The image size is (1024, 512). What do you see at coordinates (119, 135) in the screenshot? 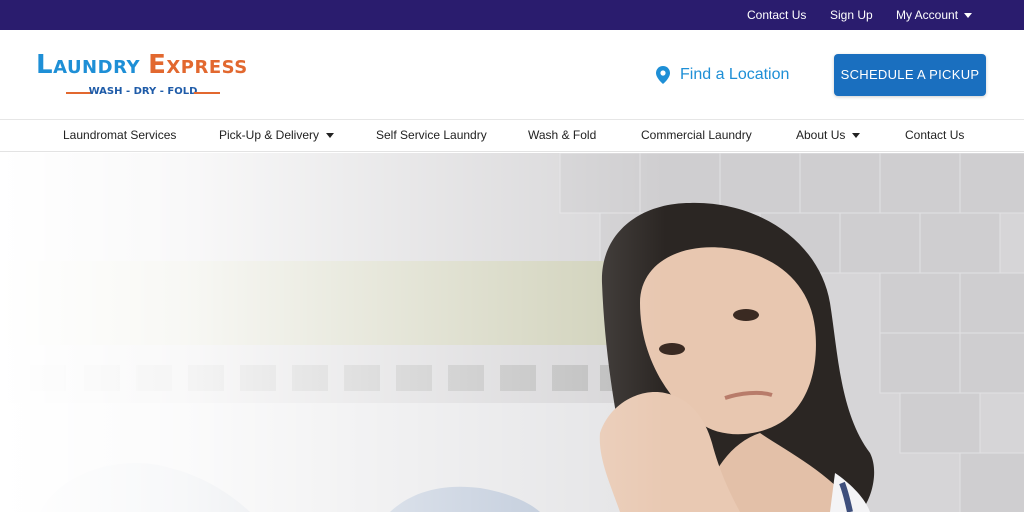
I see `nav-item-laundromat-services: Laundromat Services` at bounding box center [119, 135].